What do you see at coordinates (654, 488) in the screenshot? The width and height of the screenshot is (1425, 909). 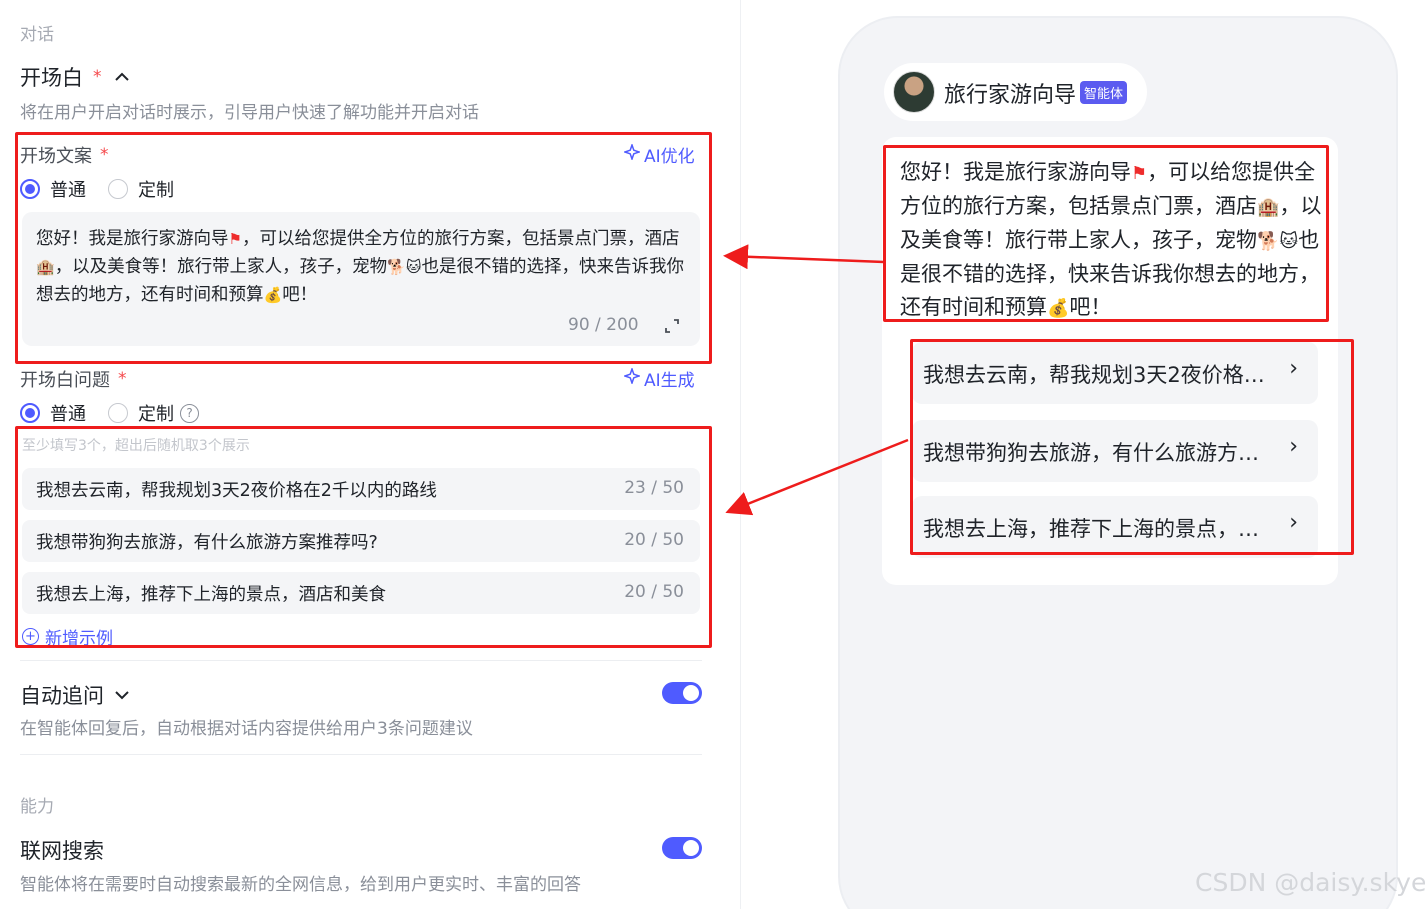 I see `question-counter: 23 / 50` at bounding box center [654, 488].